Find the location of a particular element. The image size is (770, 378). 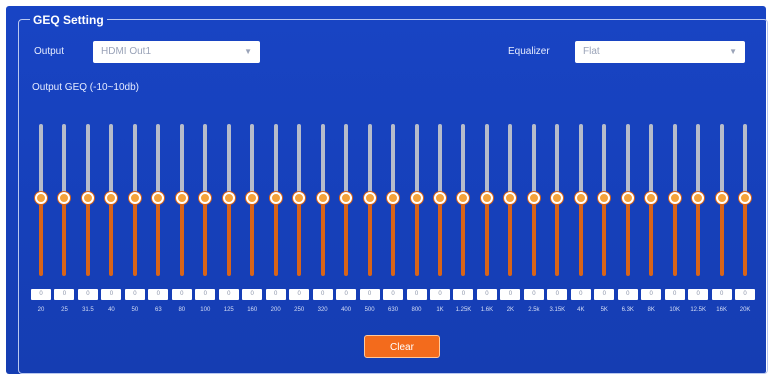

eq-slider-6.3K is located at coordinates (627, 200).